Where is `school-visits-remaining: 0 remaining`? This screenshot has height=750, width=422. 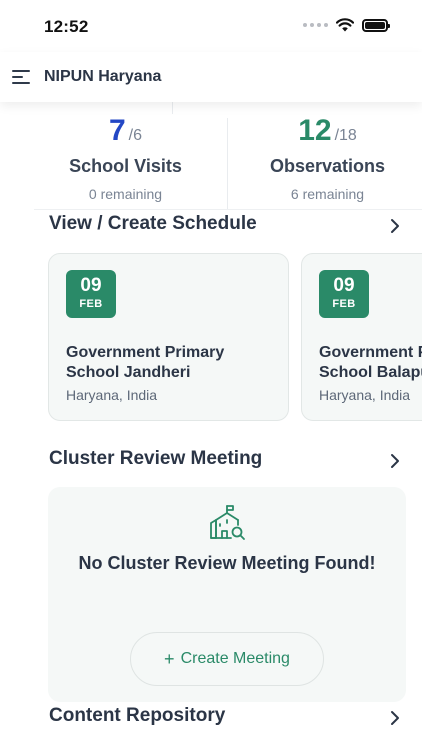
school-visits-remaining: 0 remaining is located at coordinates (125, 194).